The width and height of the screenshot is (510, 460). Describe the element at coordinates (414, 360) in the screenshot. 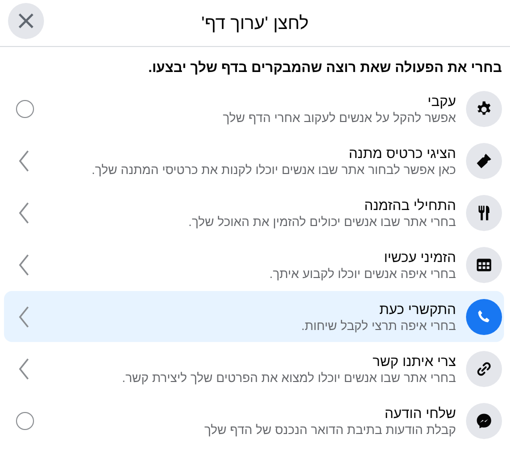

I see `option-title: צרי איתנו קשר` at that location.